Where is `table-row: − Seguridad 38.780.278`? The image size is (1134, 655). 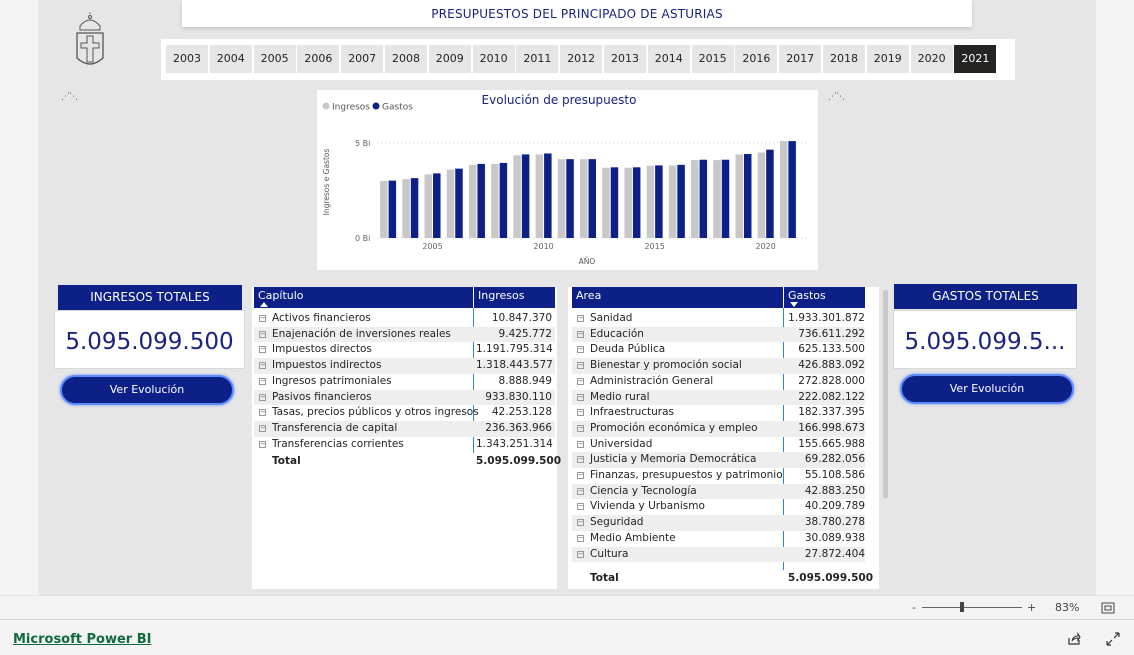
table-row: − Seguridad 38.780.278 is located at coordinates (718, 523).